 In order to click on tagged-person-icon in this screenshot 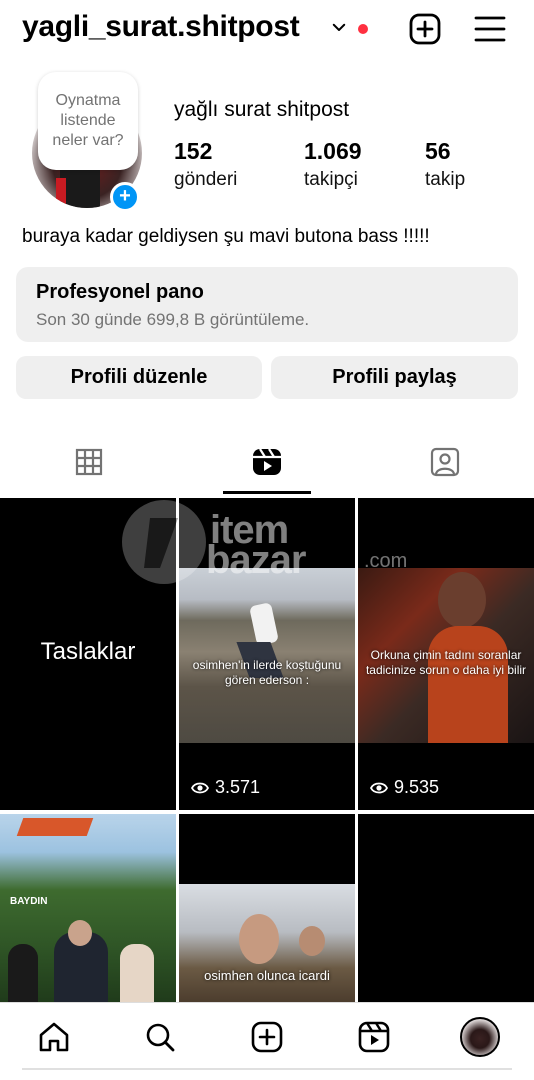, I will do `click(445, 462)`.